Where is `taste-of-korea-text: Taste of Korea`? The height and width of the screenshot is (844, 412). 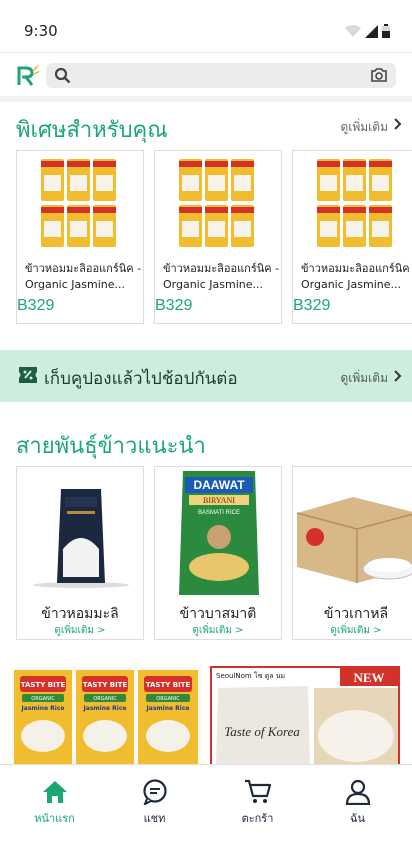 taste-of-korea-text: Taste of Korea is located at coordinates (262, 731).